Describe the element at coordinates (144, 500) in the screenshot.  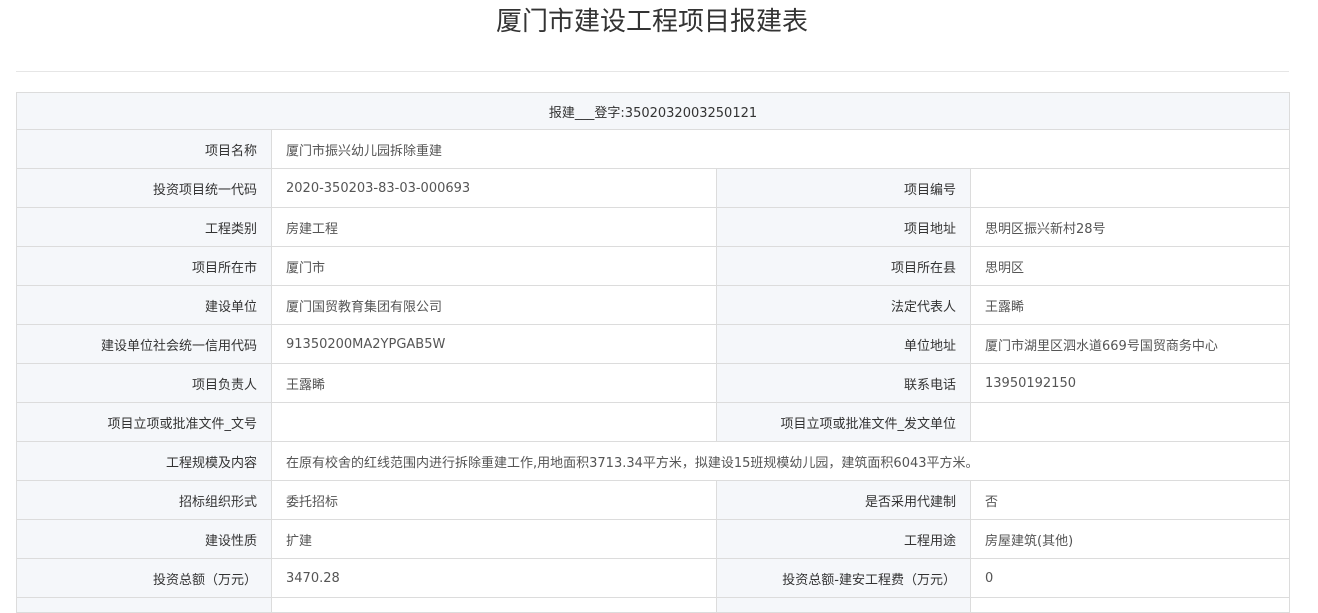
I see `tender-form-label: 招标组织形式` at that location.